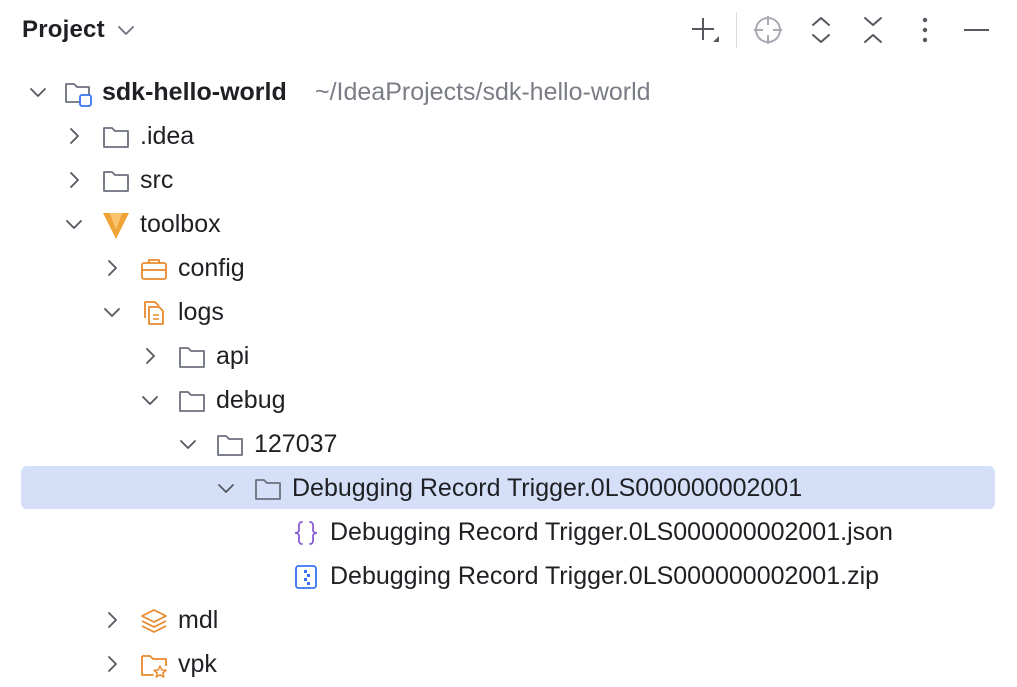 Image resolution: width=1017 pixels, height=687 pixels. Describe the element at coordinates (508, 444) in the screenshot. I see `tree-row-127037: 127037` at that location.